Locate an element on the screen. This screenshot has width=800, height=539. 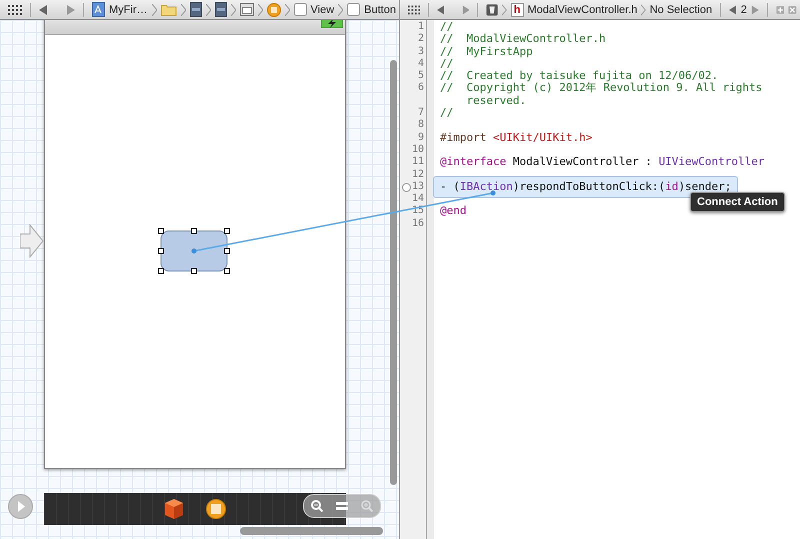
entry-arrow-icon is located at coordinates (32, 241).